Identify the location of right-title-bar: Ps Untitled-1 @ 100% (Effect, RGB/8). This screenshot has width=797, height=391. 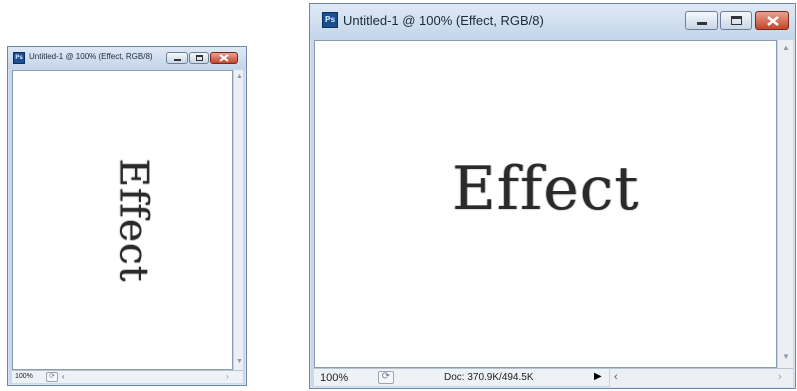
(552, 22).